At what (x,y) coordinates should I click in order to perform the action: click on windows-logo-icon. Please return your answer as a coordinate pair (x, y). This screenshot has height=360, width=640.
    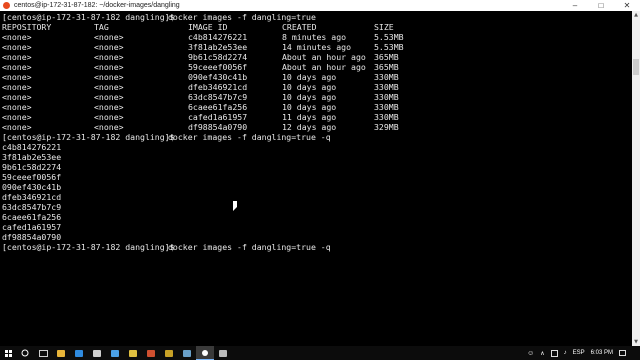
    Looking at the image, I should click on (8, 353).